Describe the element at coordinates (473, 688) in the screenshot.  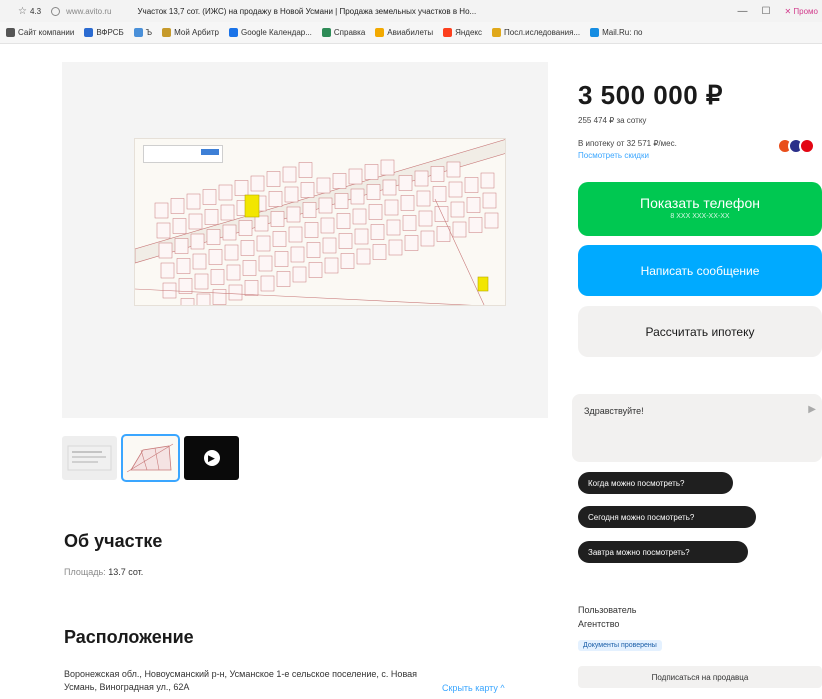
I see `hide-map-link: Скрыть карту ^` at that location.